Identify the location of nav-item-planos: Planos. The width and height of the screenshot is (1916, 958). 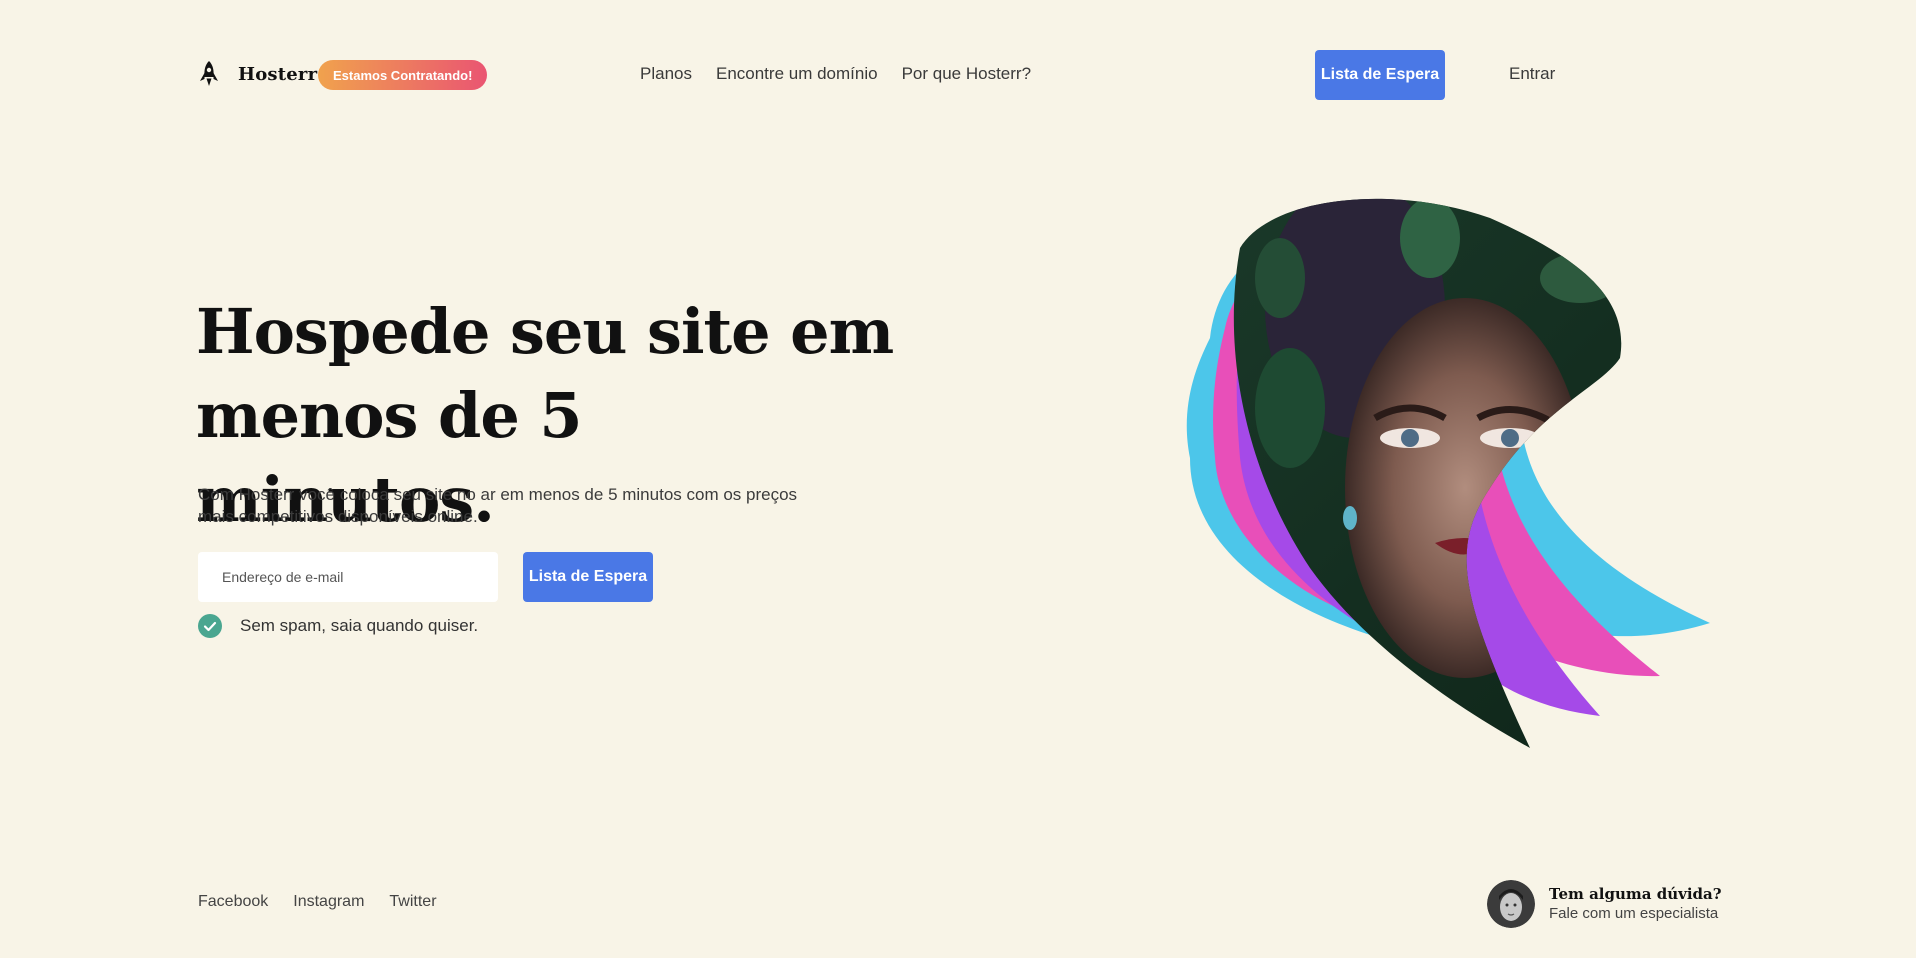
(666, 74).